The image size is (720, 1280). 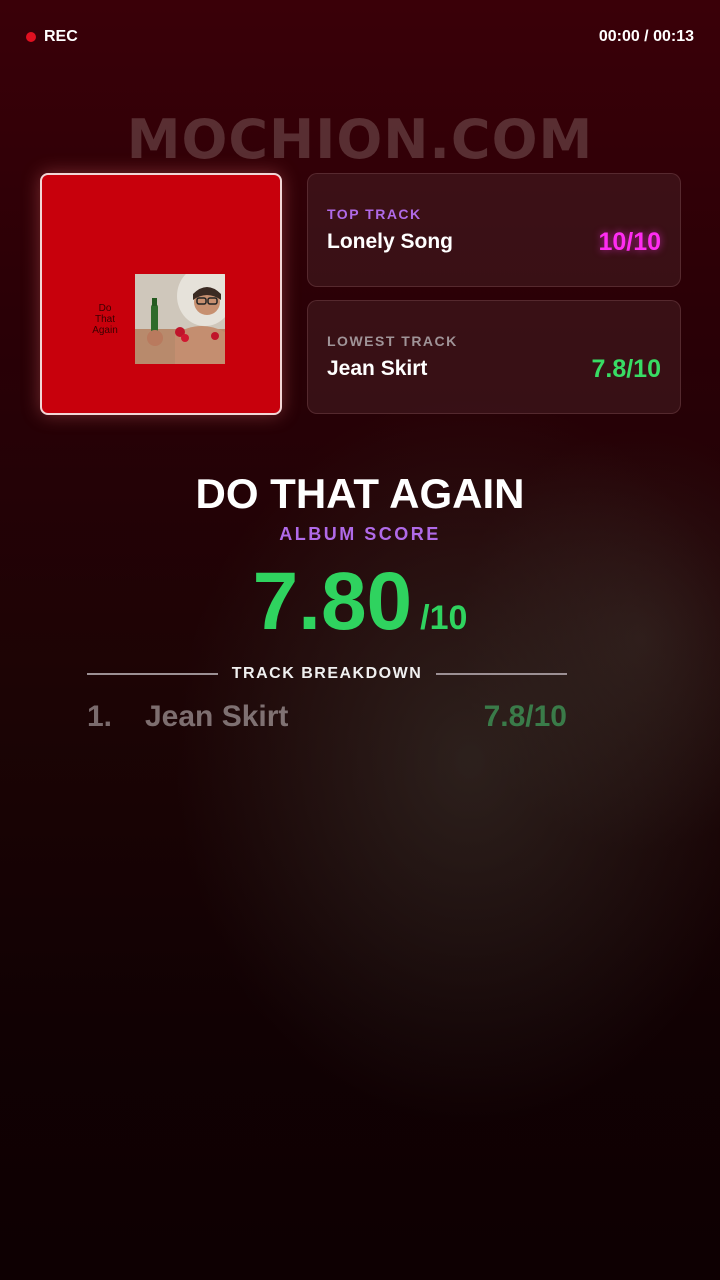 What do you see at coordinates (390, 241) in the screenshot?
I see `top-track-title: Lonely Song` at bounding box center [390, 241].